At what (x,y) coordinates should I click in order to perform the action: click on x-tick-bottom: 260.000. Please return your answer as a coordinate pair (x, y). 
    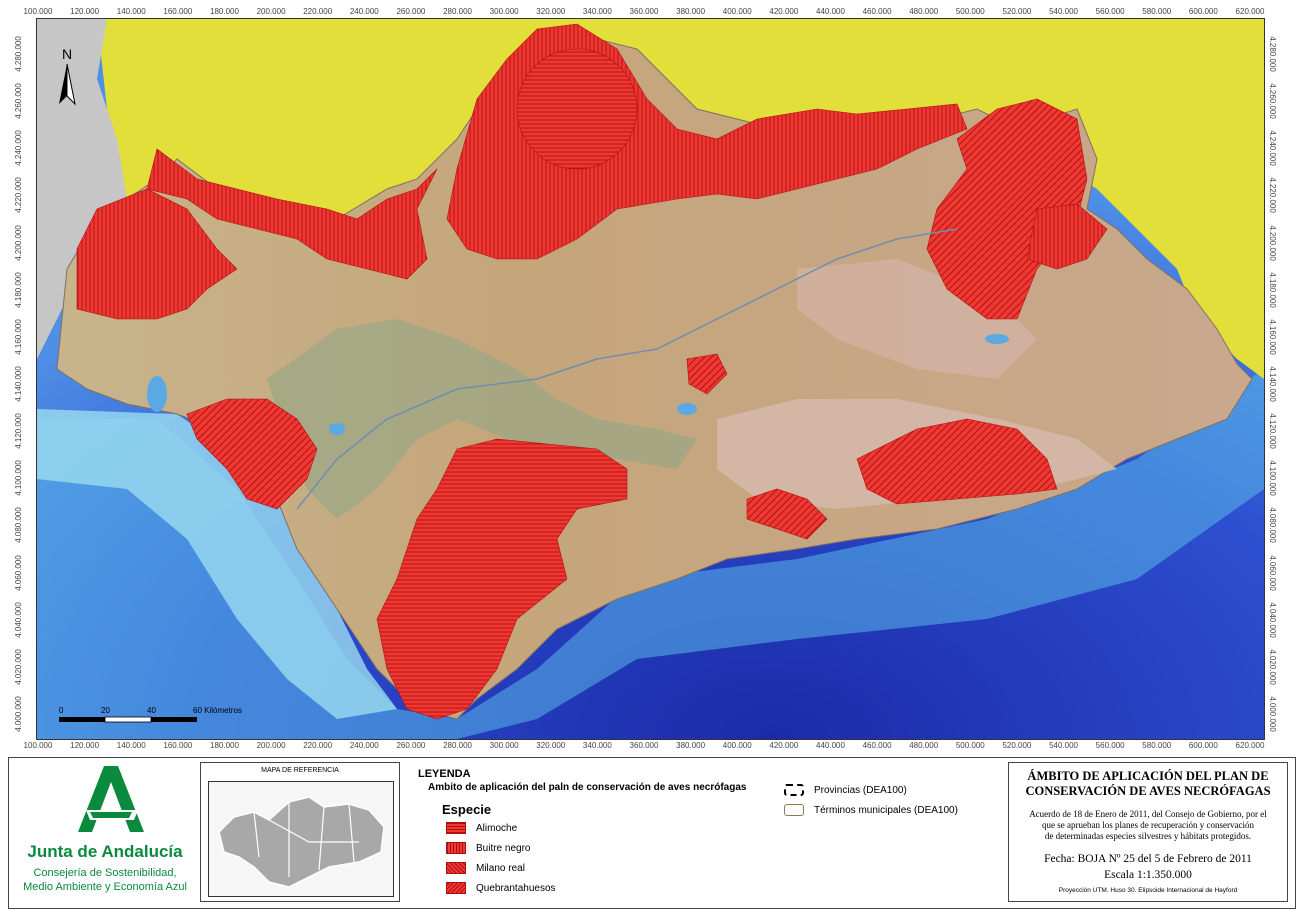
    Looking at the image, I should click on (411, 745).